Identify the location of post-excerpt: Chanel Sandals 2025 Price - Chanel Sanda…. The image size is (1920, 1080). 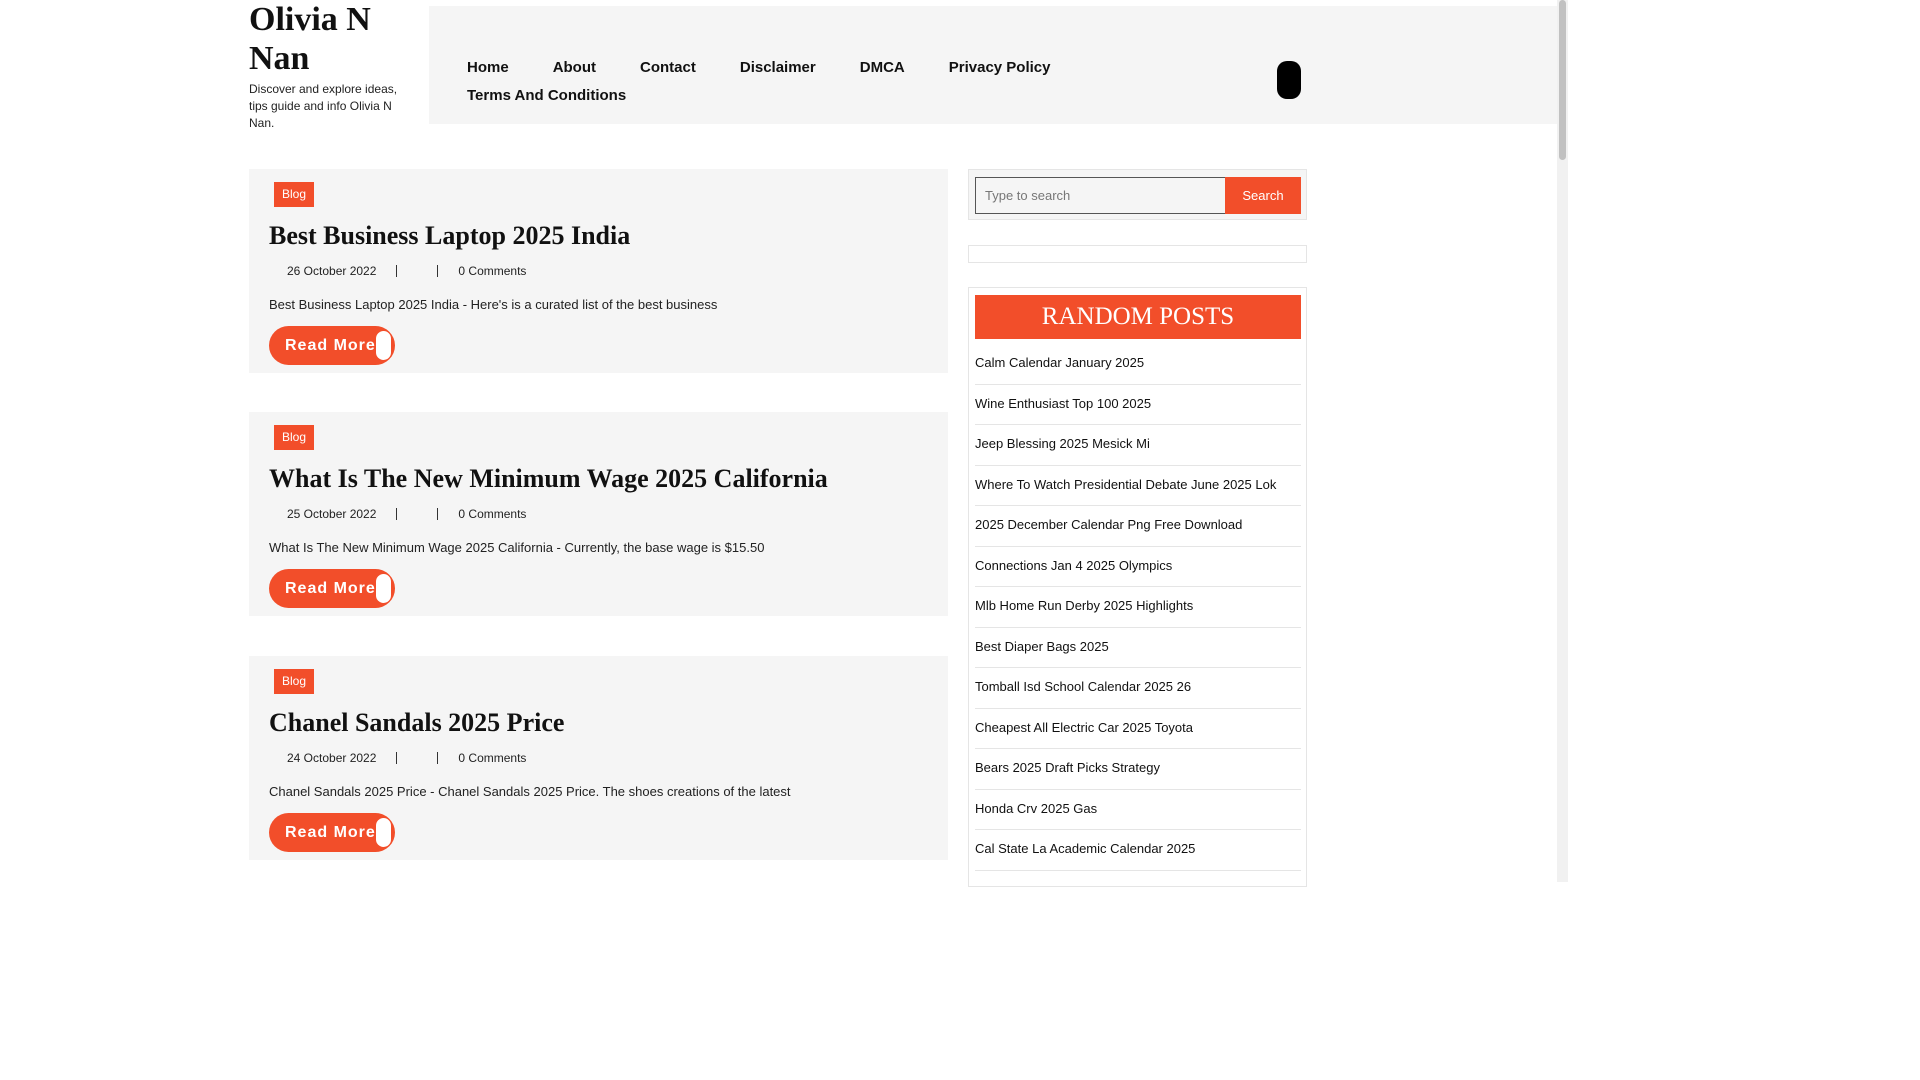
(530, 791).